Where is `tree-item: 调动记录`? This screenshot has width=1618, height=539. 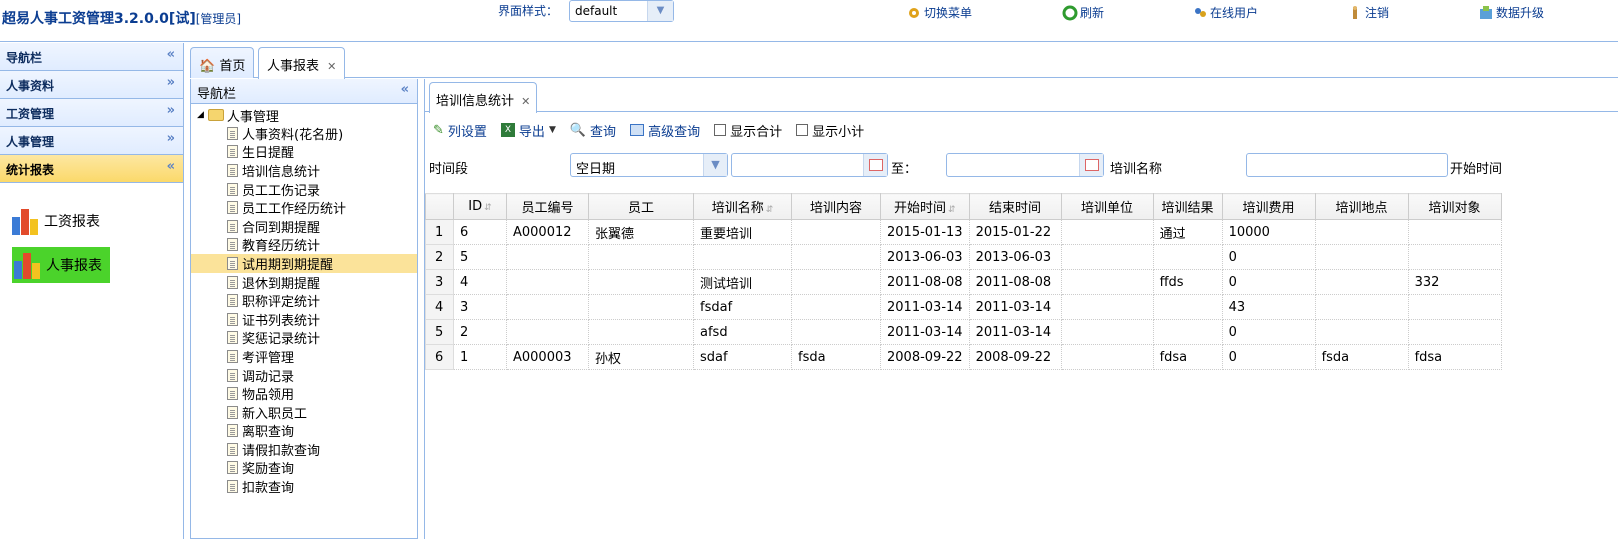
tree-item: 调动记录 is located at coordinates (304, 375).